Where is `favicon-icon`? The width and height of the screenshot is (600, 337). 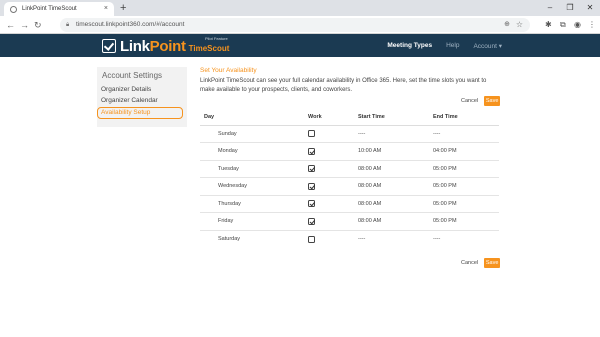 favicon-icon is located at coordinates (13, 9).